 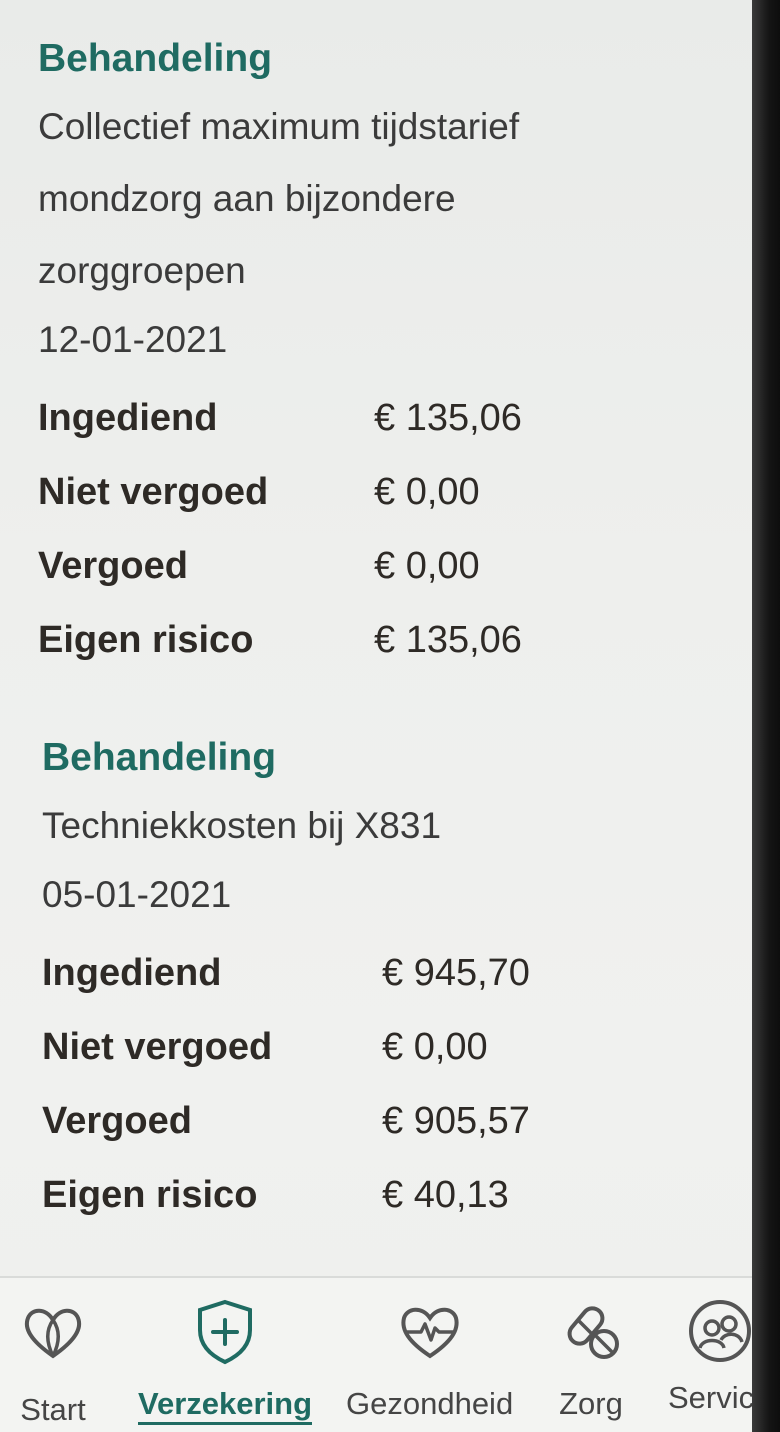 What do you see at coordinates (456, 1120) in the screenshot?
I see `row-value: € 905,57` at bounding box center [456, 1120].